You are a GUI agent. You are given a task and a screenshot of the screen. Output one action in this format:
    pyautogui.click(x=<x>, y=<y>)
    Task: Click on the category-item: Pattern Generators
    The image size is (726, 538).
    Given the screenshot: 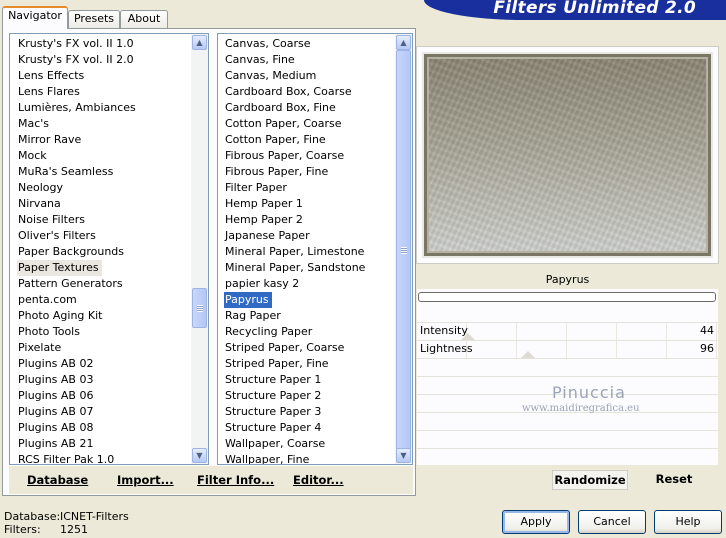 What is the action you would take?
    pyautogui.click(x=100, y=284)
    